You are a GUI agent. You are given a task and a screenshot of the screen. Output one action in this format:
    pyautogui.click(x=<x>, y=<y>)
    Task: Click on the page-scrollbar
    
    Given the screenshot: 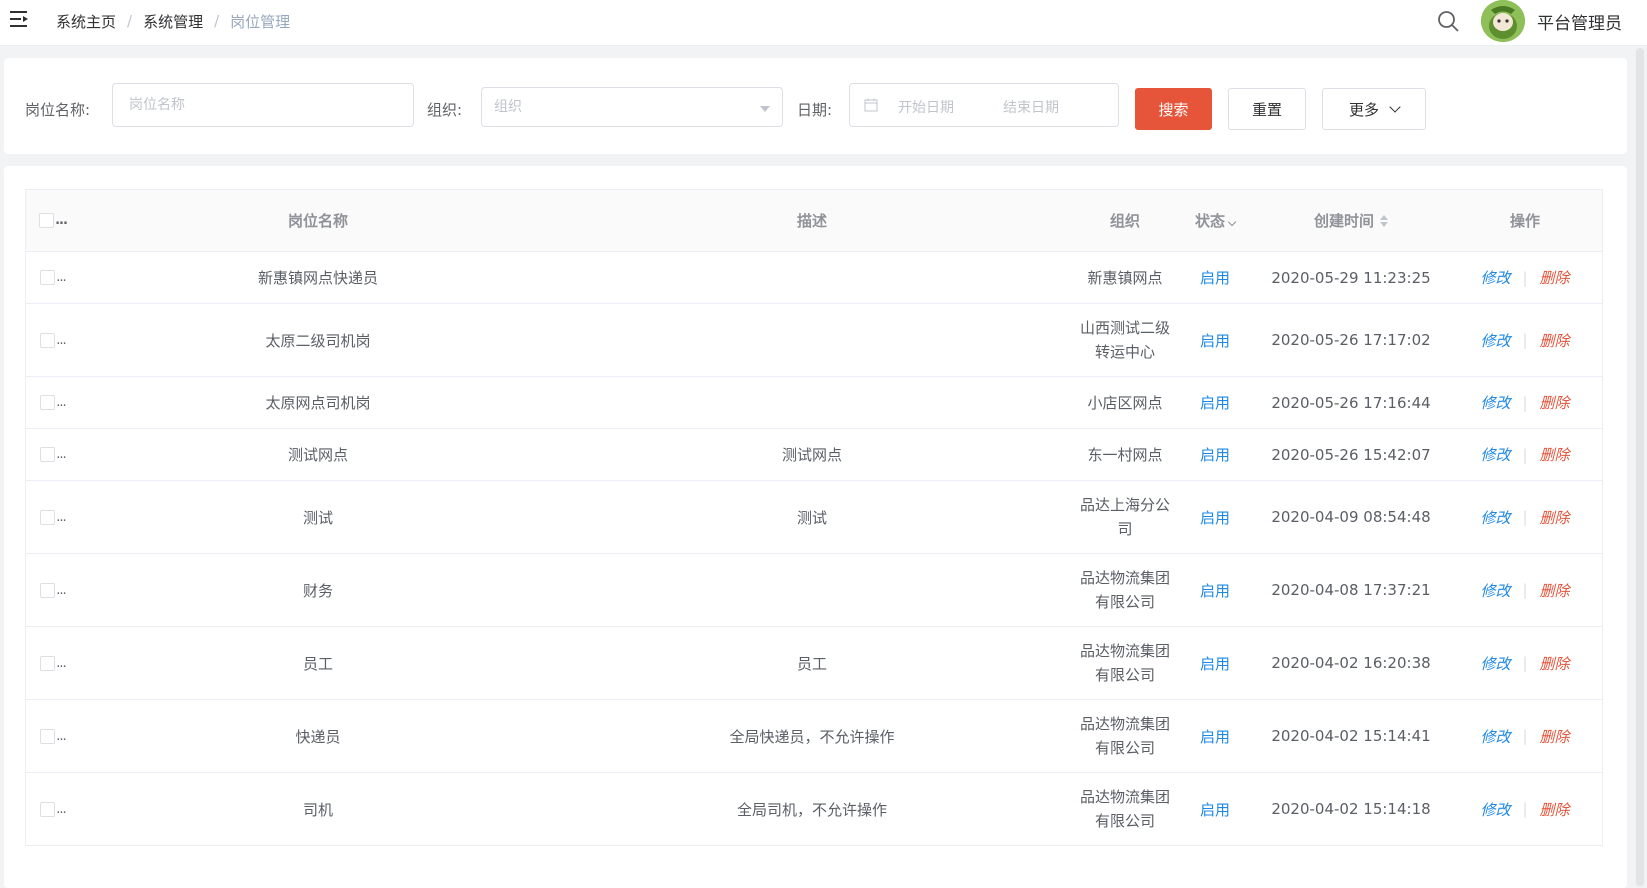 What is the action you would take?
    pyautogui.click(x=1640, y=468)
    